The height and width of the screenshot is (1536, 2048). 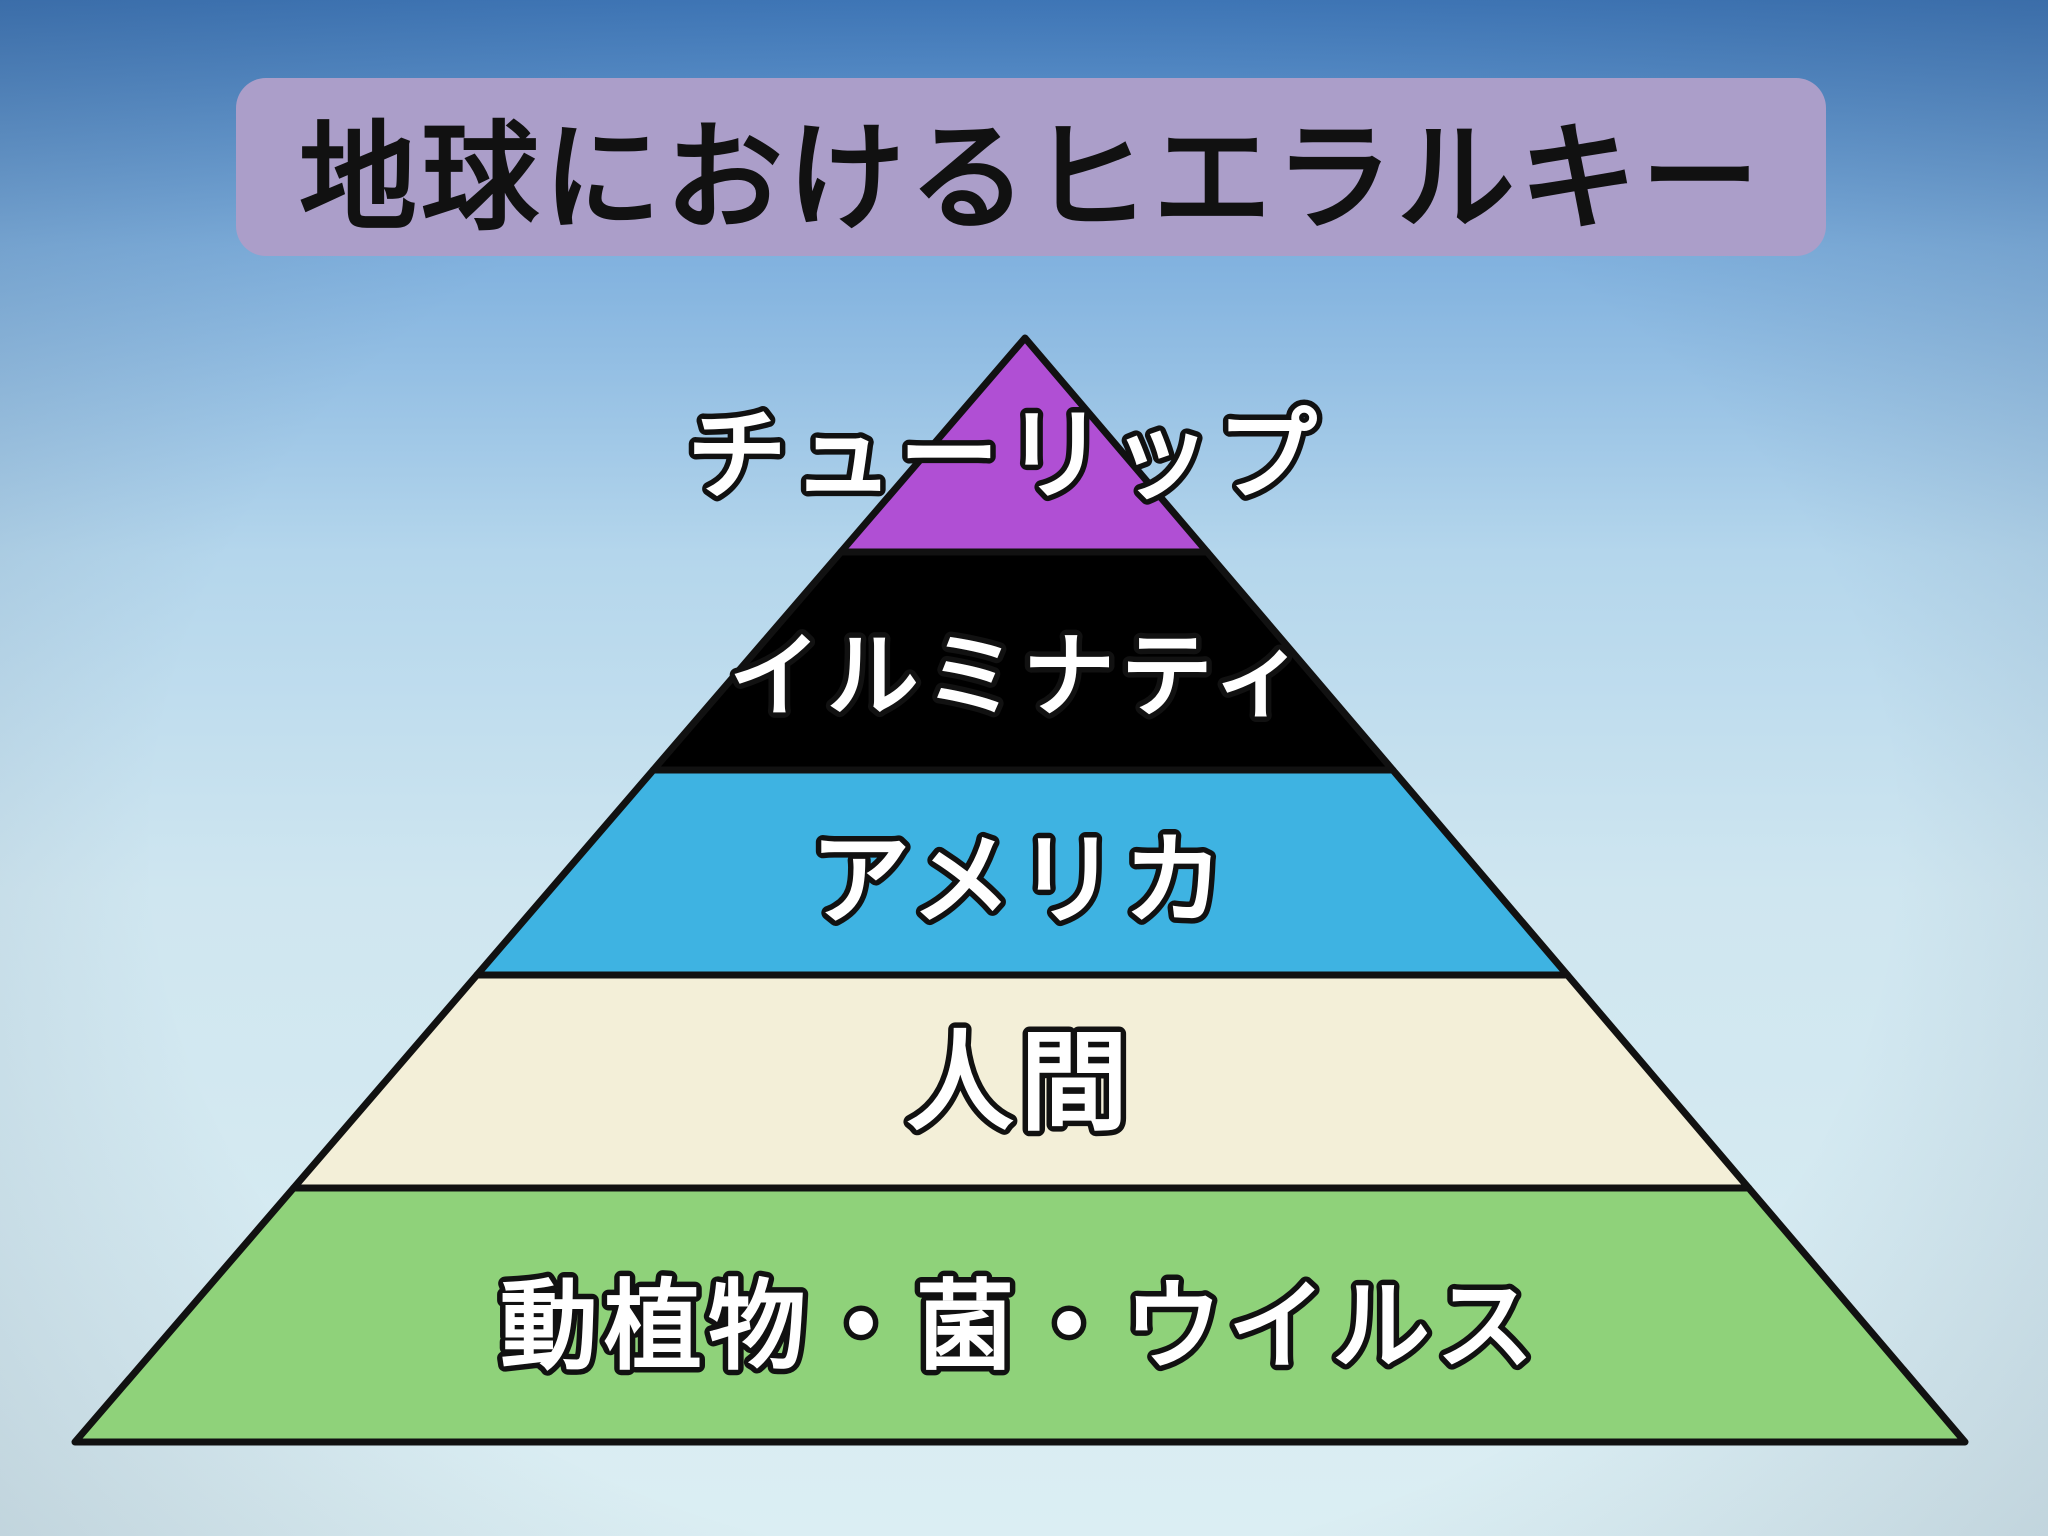 What do you see at coordinates (1020, 1083) in the screenshot?
I see `layer-humans-label: 人間` at bounding box center [1020, 1083].